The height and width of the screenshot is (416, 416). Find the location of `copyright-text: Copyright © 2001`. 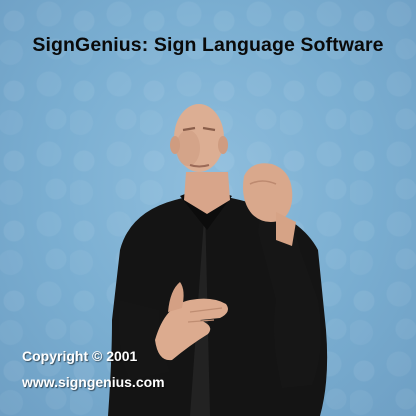

copyright-text: Copyright © 2001 is located at coordinates (80, 356).